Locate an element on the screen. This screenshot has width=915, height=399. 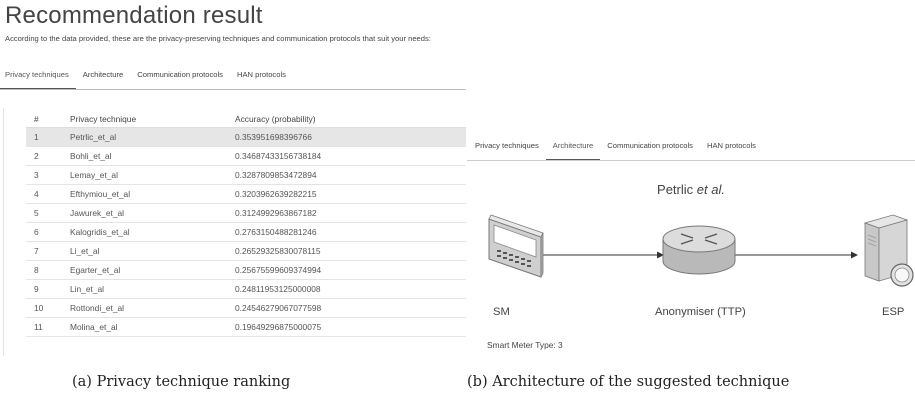
cell-rank: 2 is located at coordinates (48, 156).